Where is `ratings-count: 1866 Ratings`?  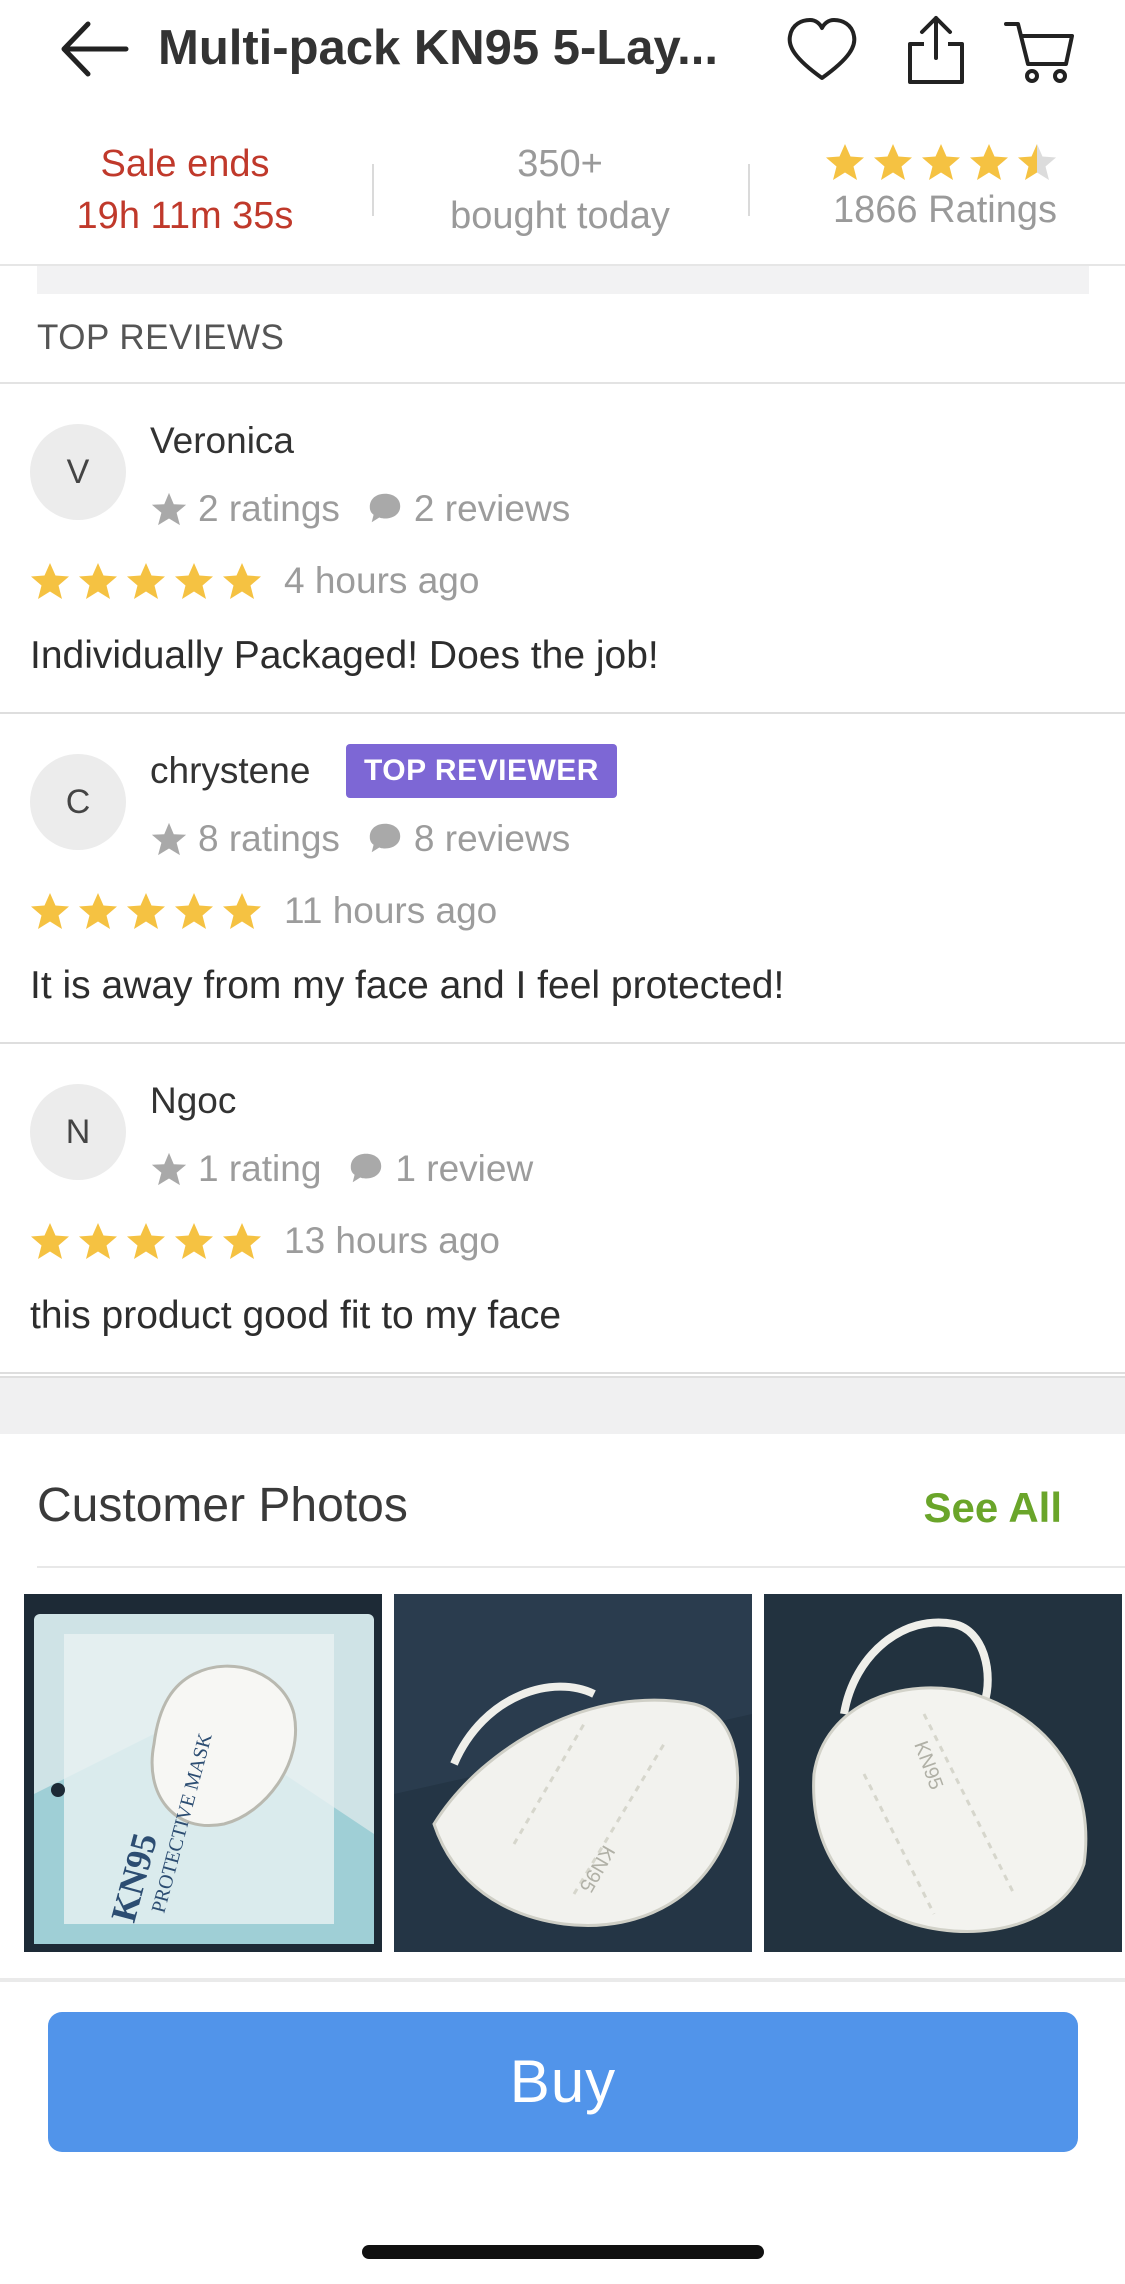
ratings-count: 1866 Ratings is located at coordinates (945, 210).